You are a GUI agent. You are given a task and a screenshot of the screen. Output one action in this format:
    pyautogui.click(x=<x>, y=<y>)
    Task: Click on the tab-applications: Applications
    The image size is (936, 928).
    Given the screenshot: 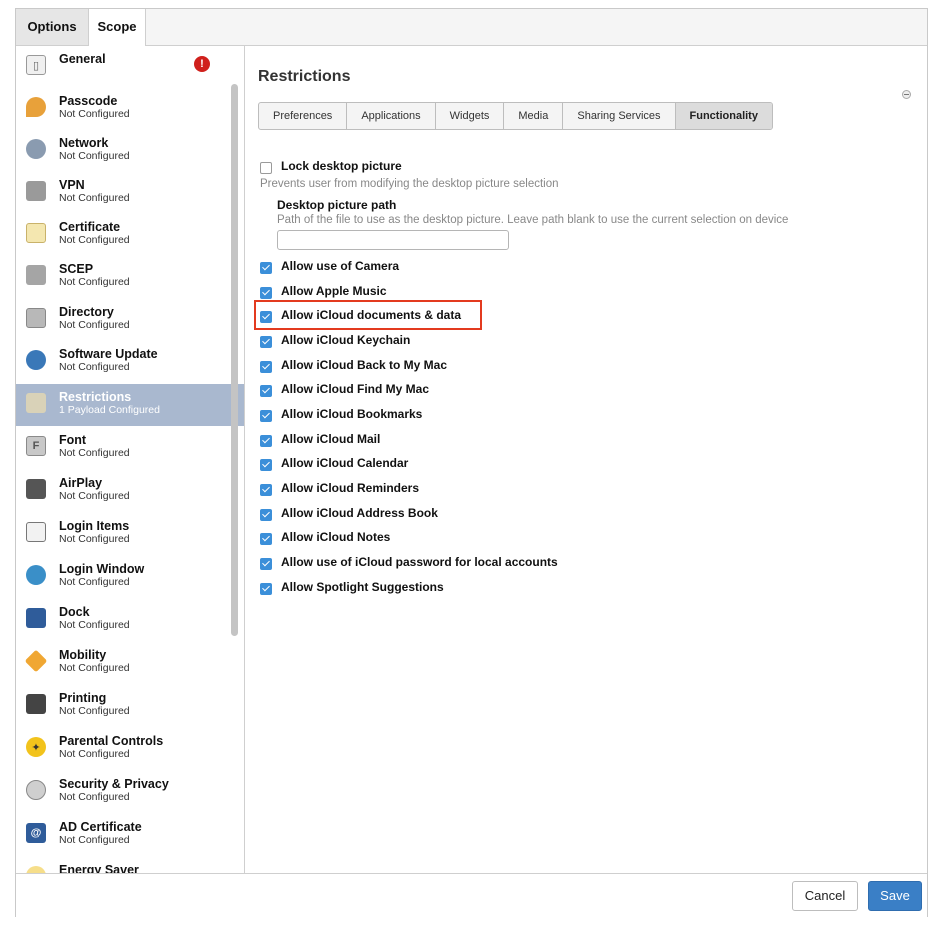 What is the action you would take?
    pyautogui.click(x=391, y=116)
    